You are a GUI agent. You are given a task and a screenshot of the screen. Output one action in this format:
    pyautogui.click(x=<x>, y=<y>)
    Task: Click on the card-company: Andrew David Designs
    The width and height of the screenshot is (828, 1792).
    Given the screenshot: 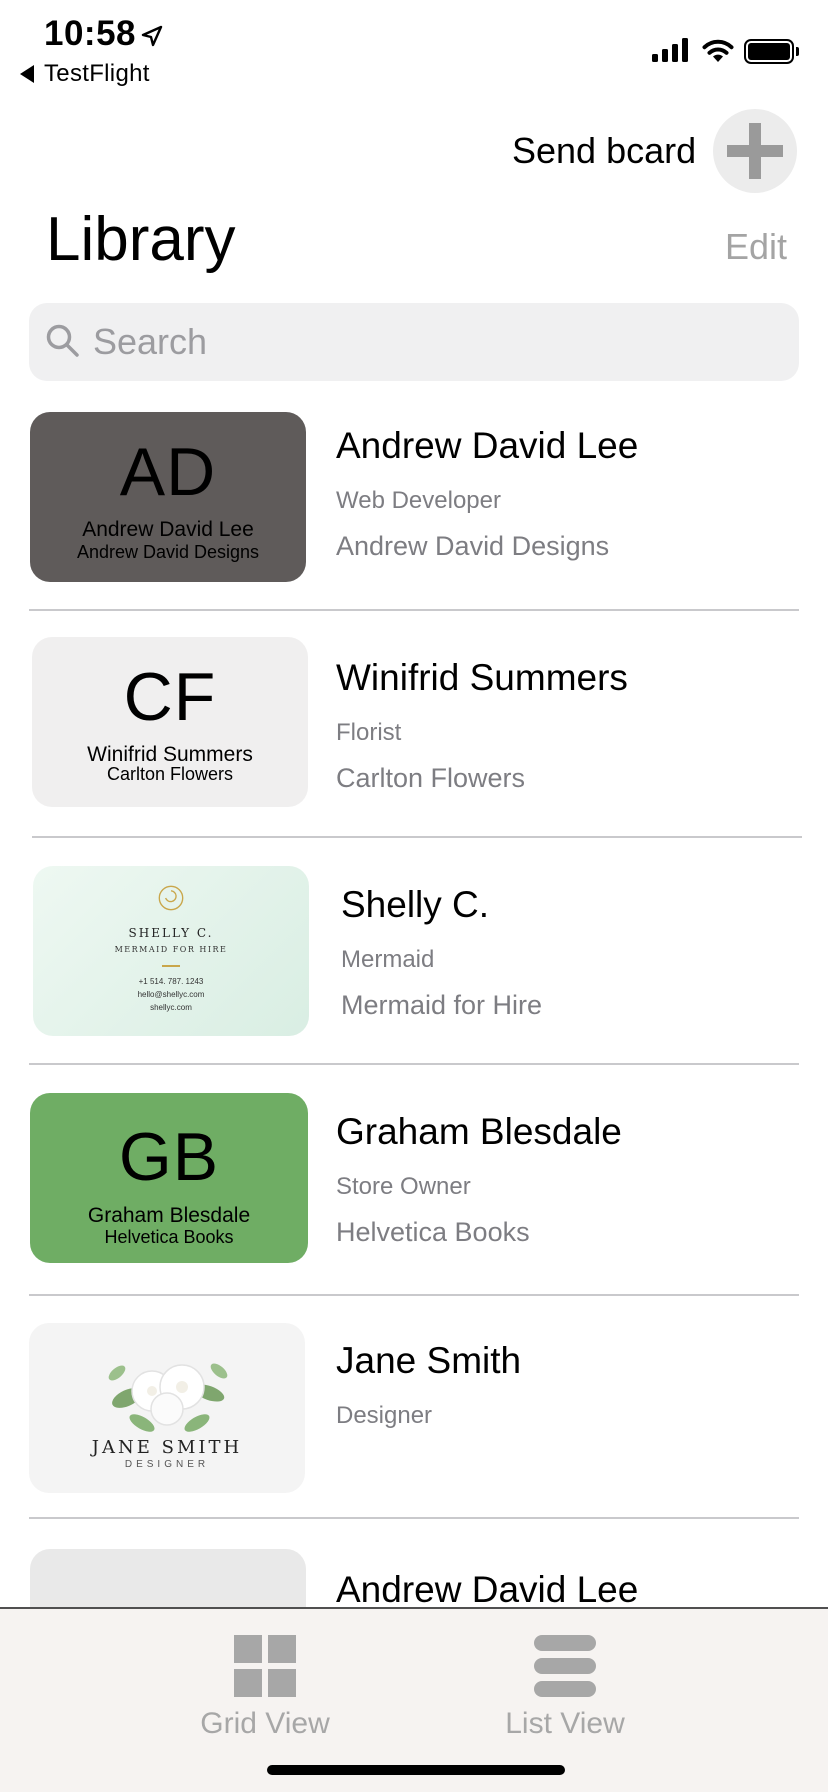 What is the action you would take?
    pyautogui.click(x=168, y=552)
    